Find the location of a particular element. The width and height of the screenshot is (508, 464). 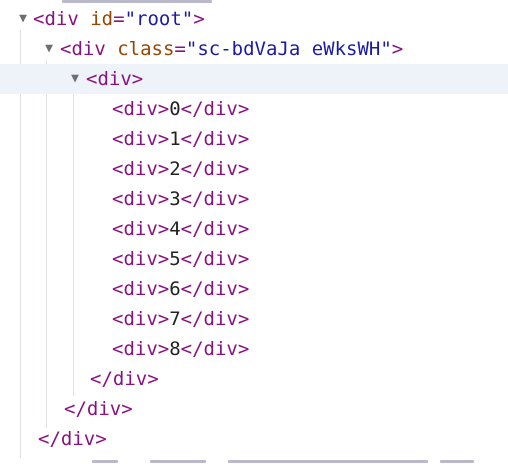

node-markup: <div>6</div> is located at coordinates (180, 289).